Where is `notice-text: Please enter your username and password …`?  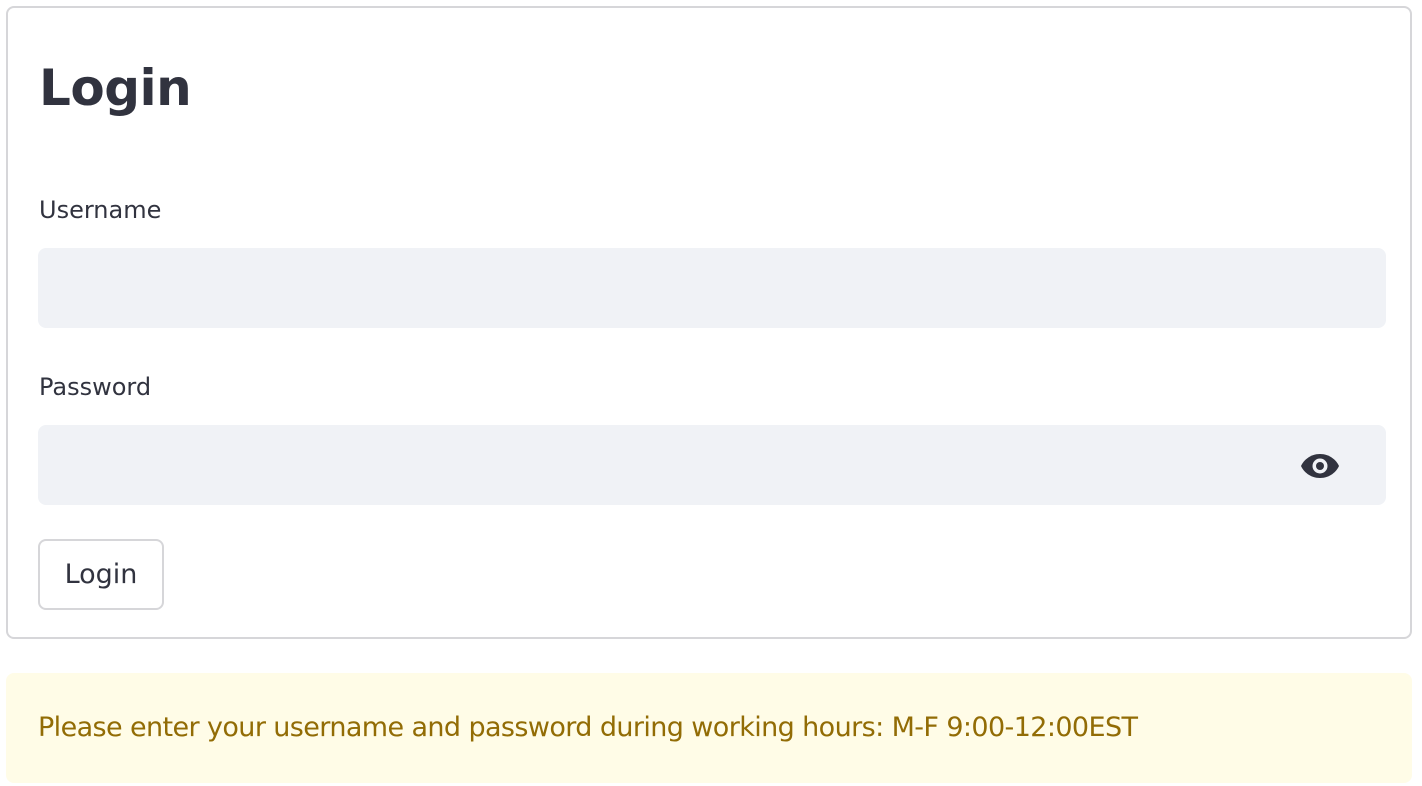
notice-text: Please enter your username and password … is located at coordinates (588, 727).